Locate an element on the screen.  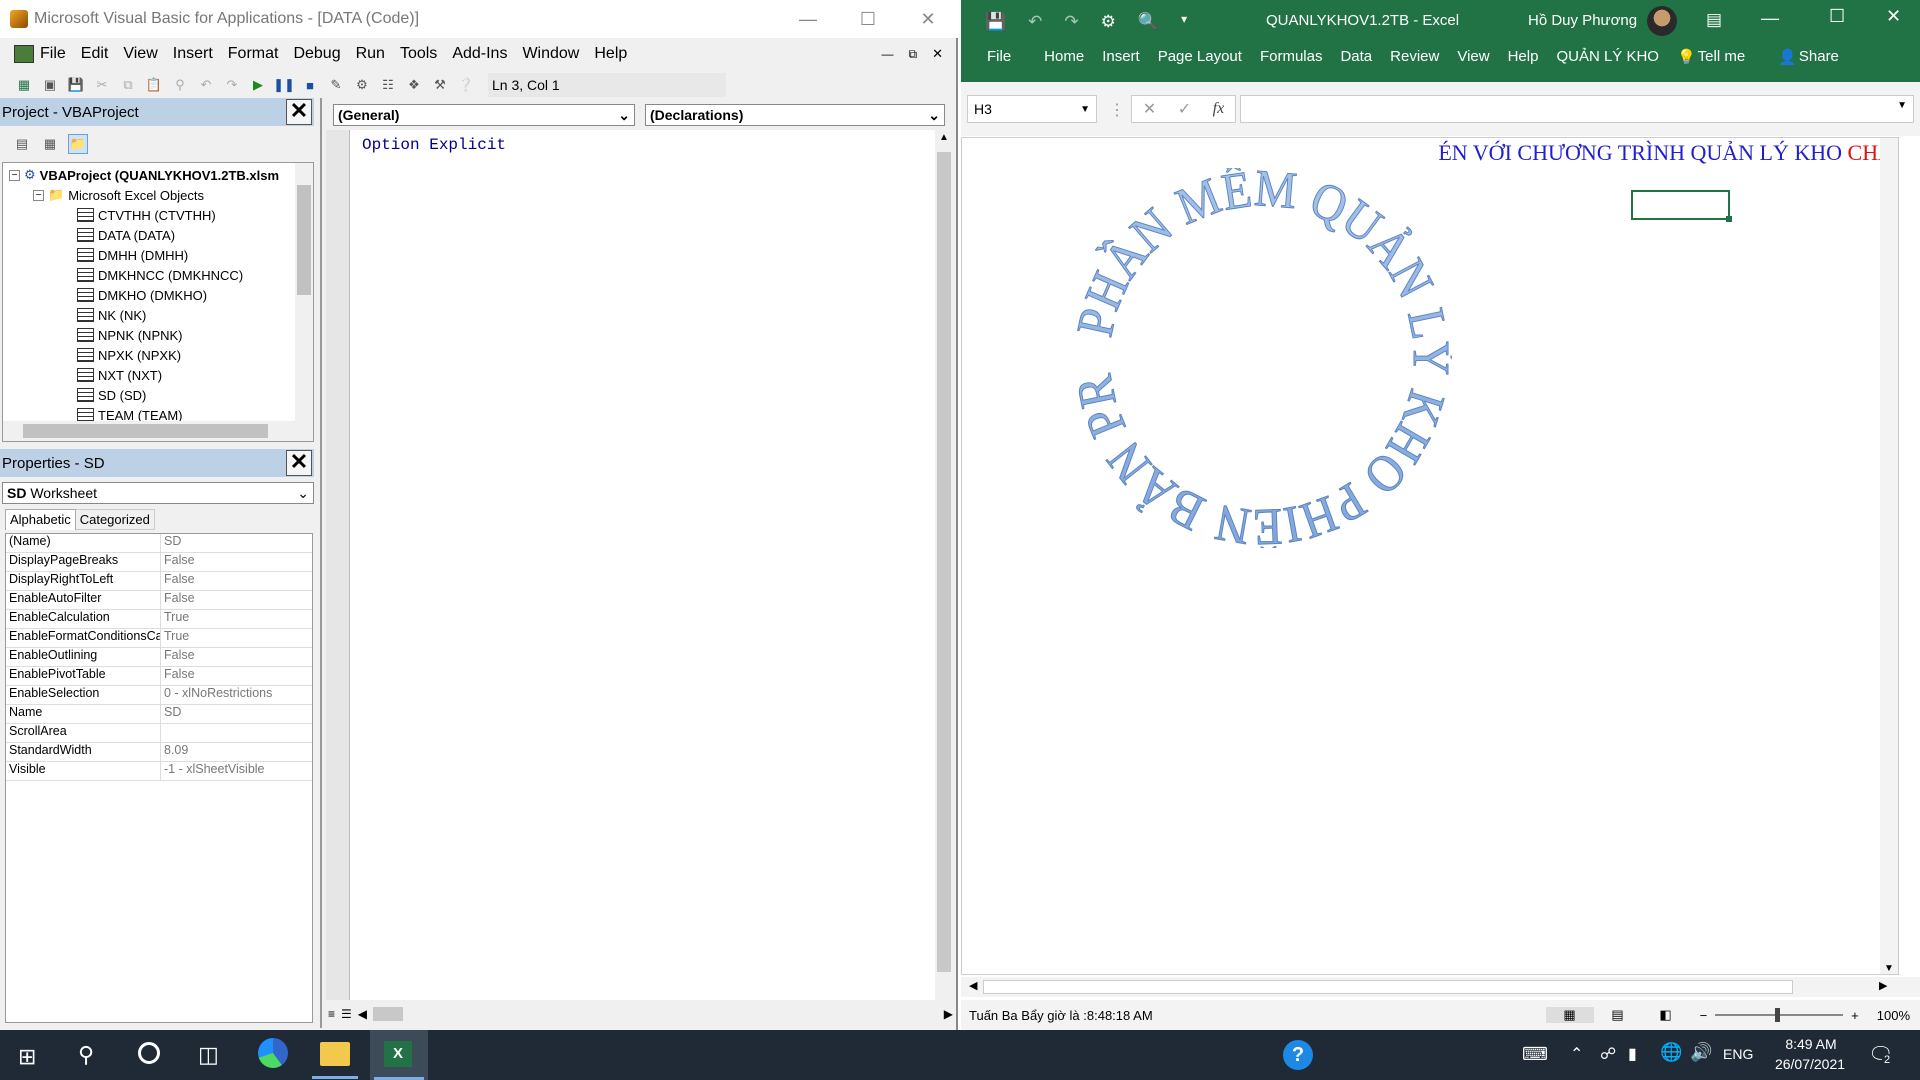
tree-item: NPXK (NPXK) is located at coordinates (129, 355).